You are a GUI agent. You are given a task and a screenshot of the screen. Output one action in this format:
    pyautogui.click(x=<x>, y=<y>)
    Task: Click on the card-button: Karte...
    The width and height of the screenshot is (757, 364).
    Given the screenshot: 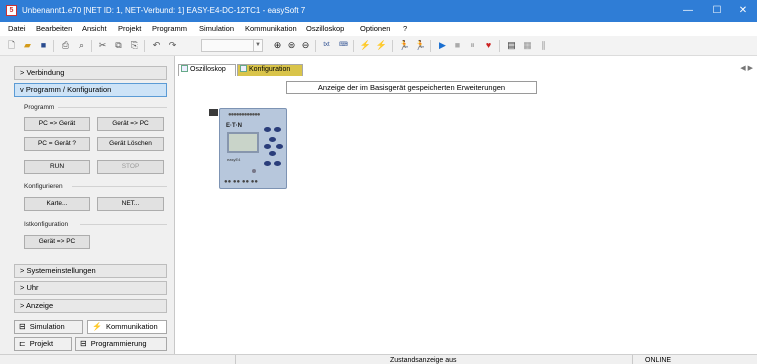 What is the action you would take?
    pyautogui.click(x=57, y=204)
    